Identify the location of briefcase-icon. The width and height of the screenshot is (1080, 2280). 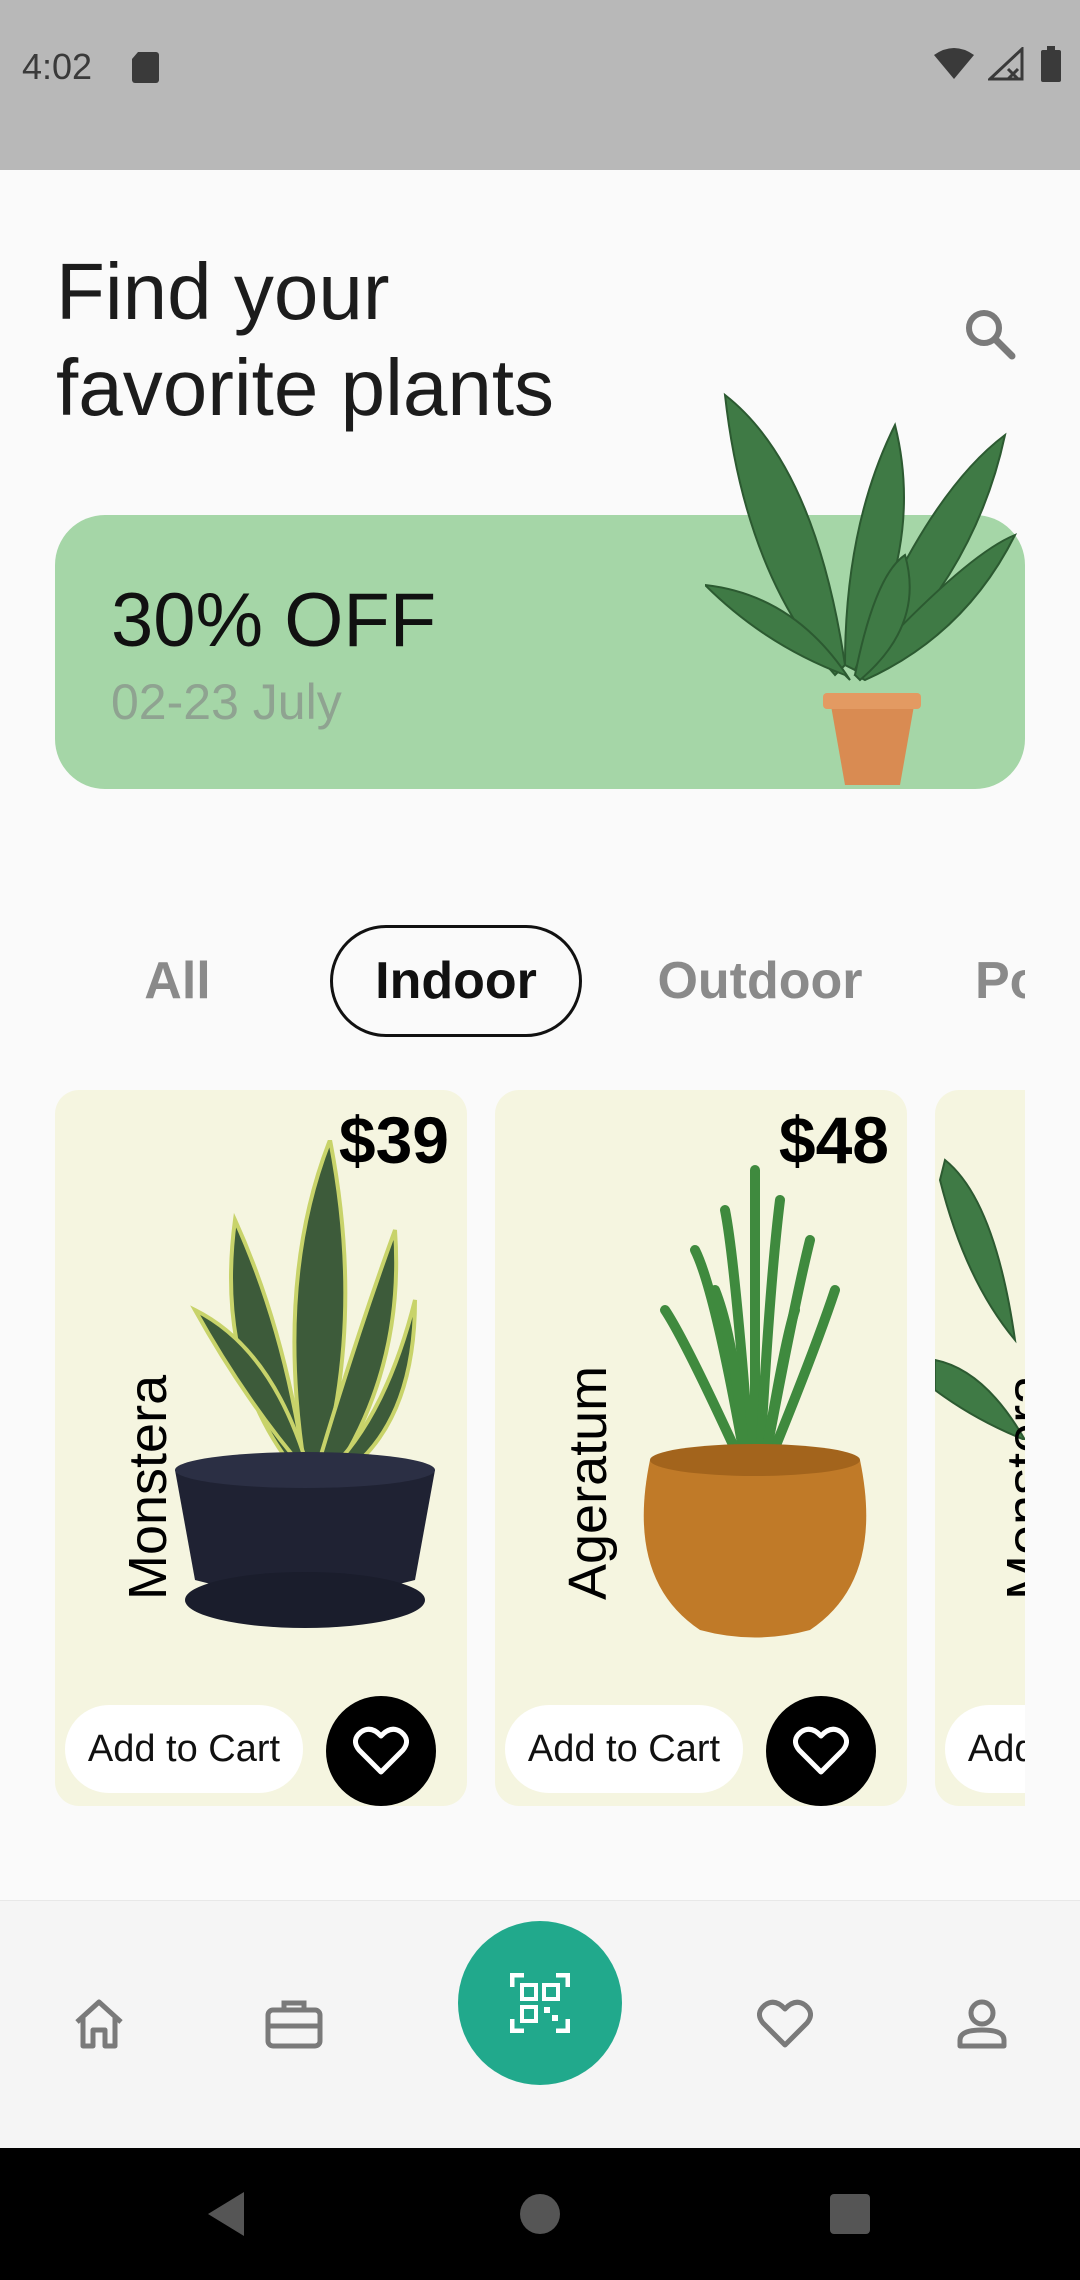
(294, 2024).